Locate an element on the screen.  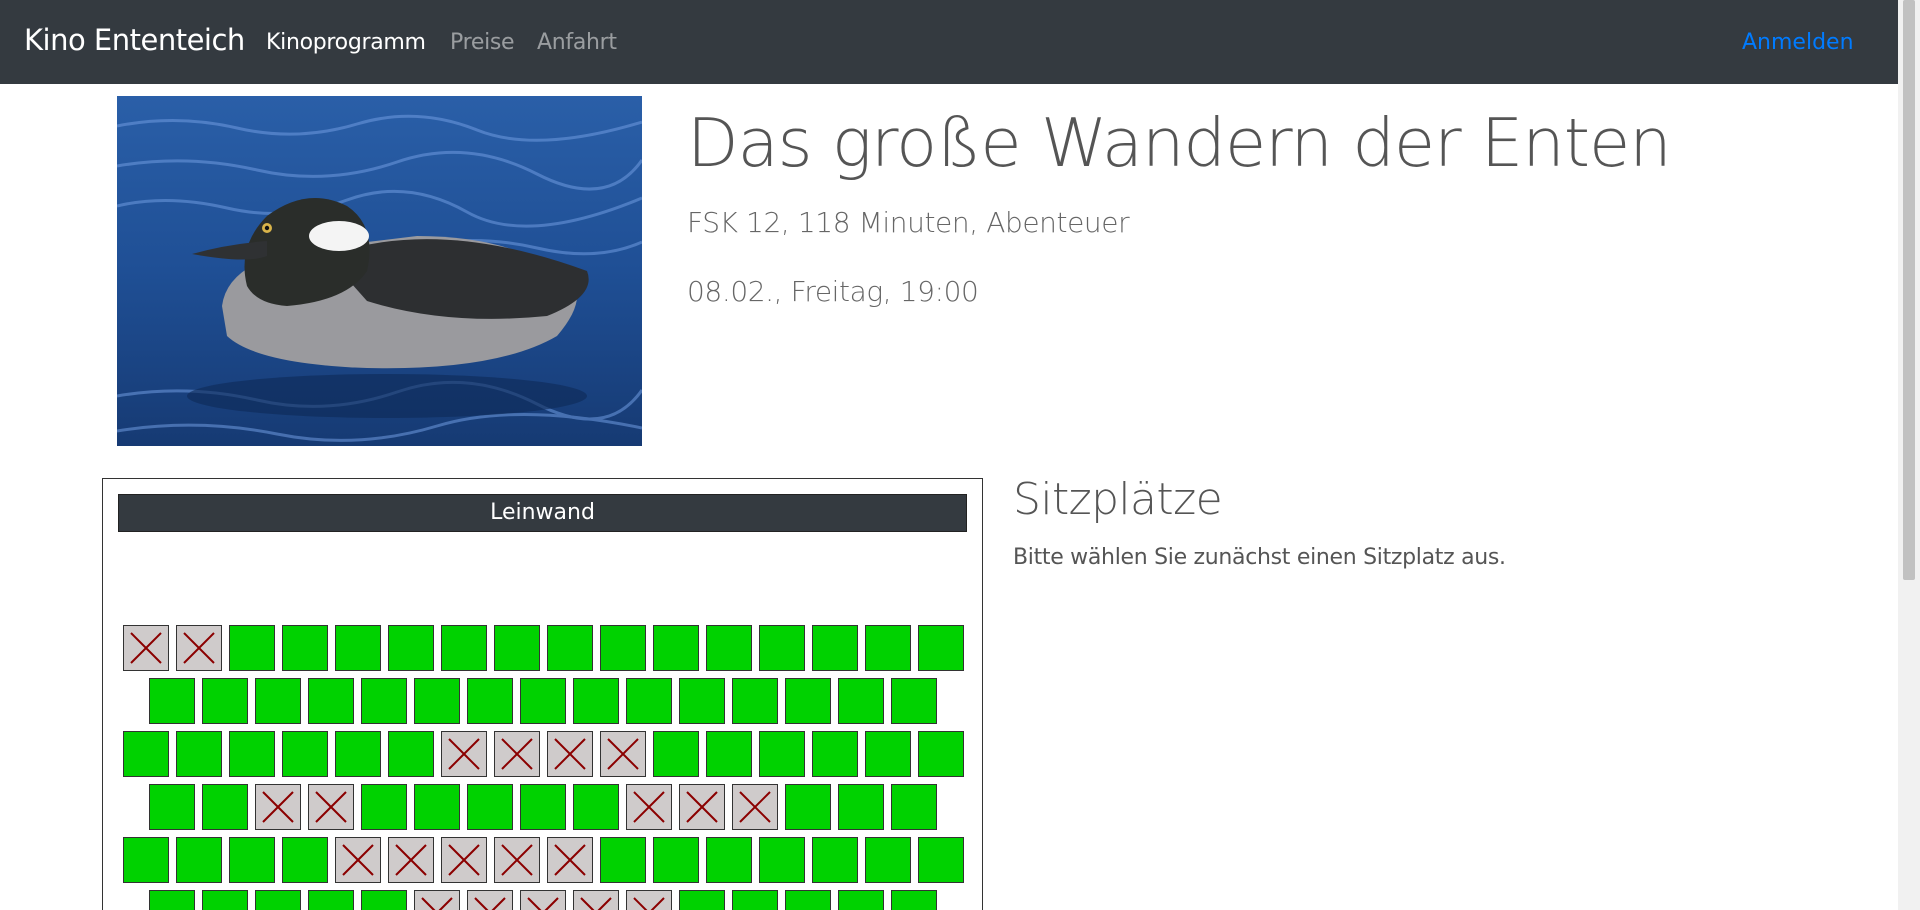
scrollbar-thumb is located at coordinates (1909, 290).